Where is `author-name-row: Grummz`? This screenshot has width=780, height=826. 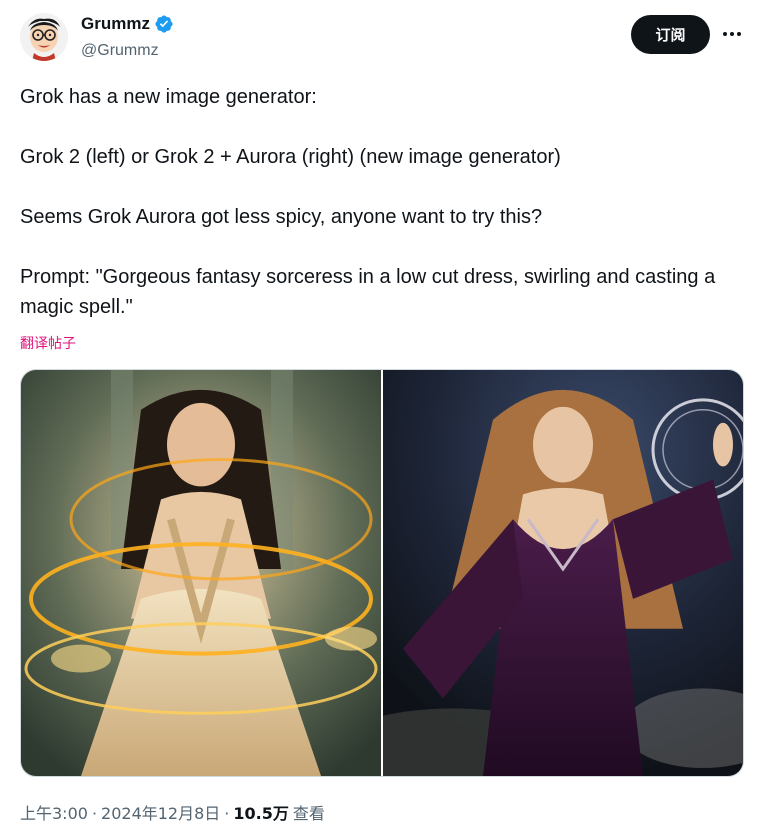 author-name-row: Grummz is located at coordinates (127, 24).